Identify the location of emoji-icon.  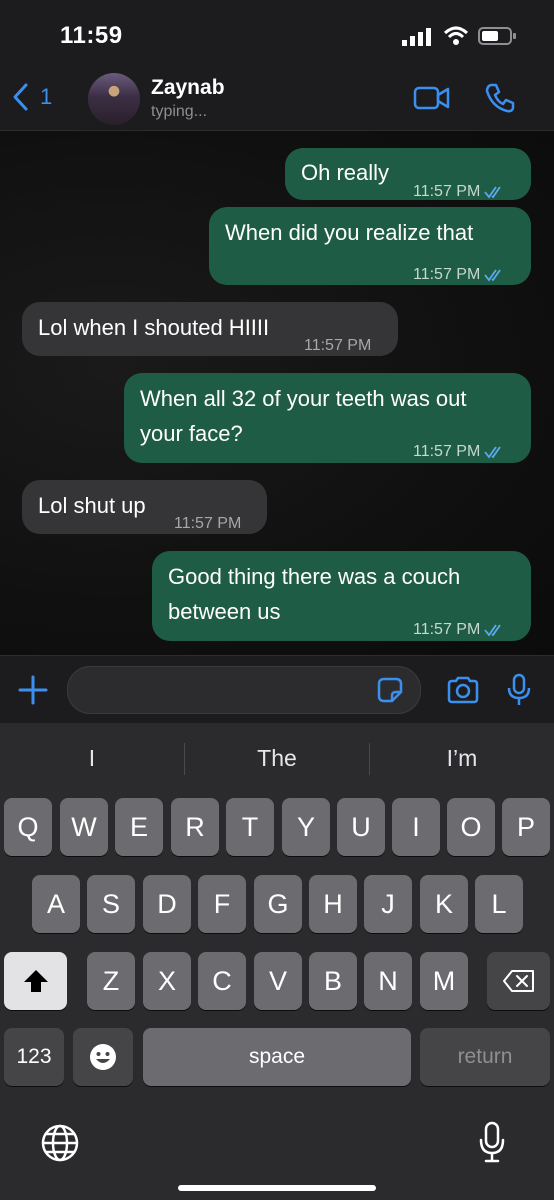
(103, 1057).